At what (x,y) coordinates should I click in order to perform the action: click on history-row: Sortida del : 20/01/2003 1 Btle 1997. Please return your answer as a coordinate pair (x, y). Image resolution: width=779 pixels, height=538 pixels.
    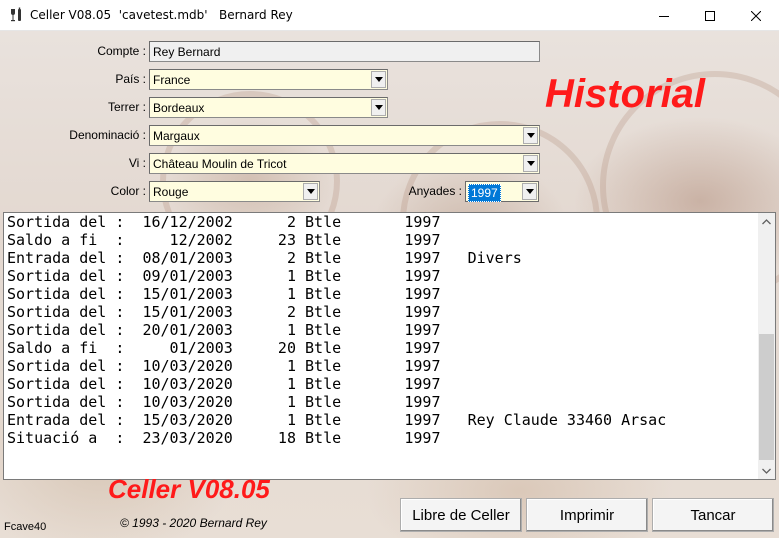
    Looking at the image, I should click on (224, 330).